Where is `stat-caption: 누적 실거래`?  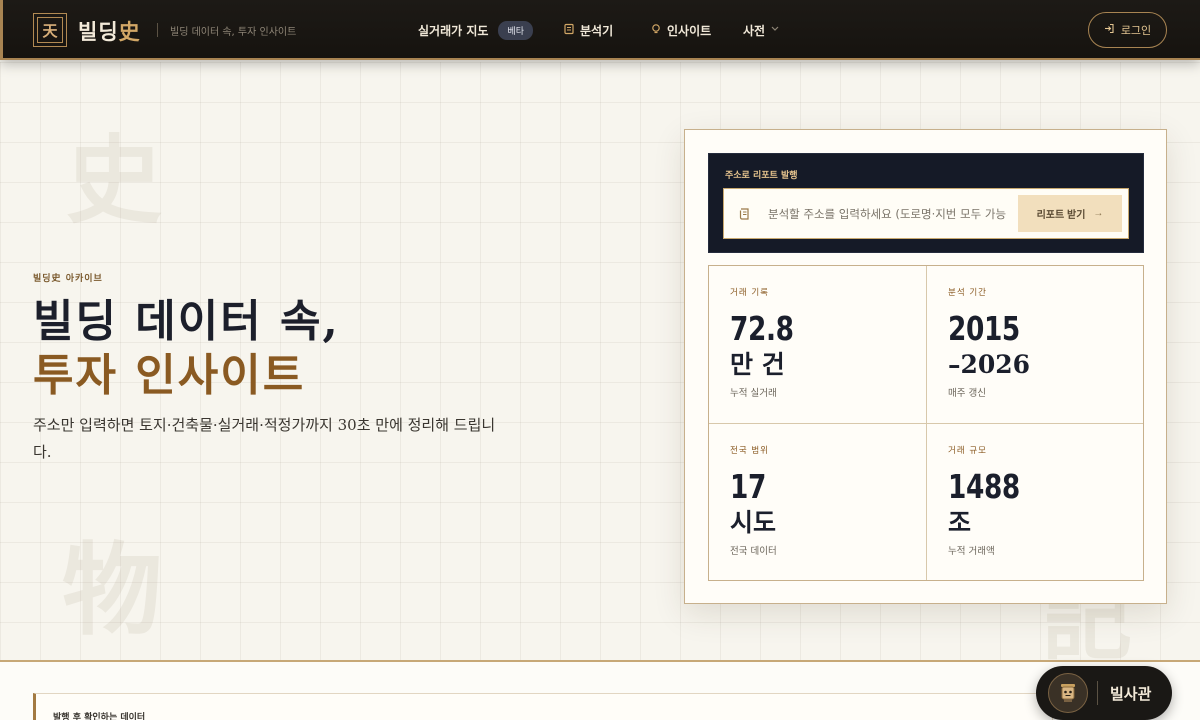
stat-caption: 누적 실거래 is located at coordinates (753, 393).